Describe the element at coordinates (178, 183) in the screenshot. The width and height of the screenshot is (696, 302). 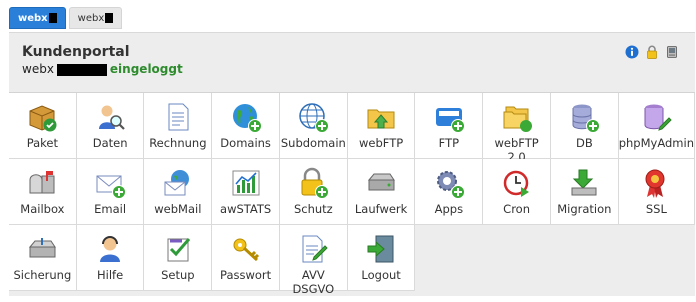
I see `webmail-icon` at that location.